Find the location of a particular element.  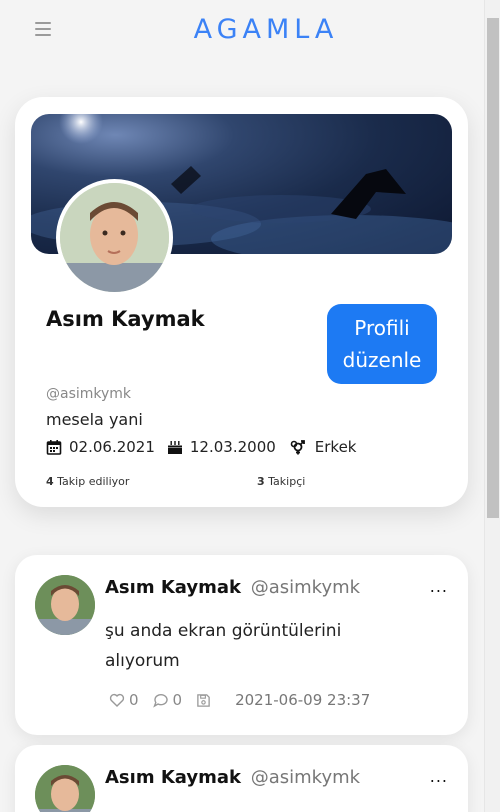

comment-count: 0 is located at coordinates (177, 700).